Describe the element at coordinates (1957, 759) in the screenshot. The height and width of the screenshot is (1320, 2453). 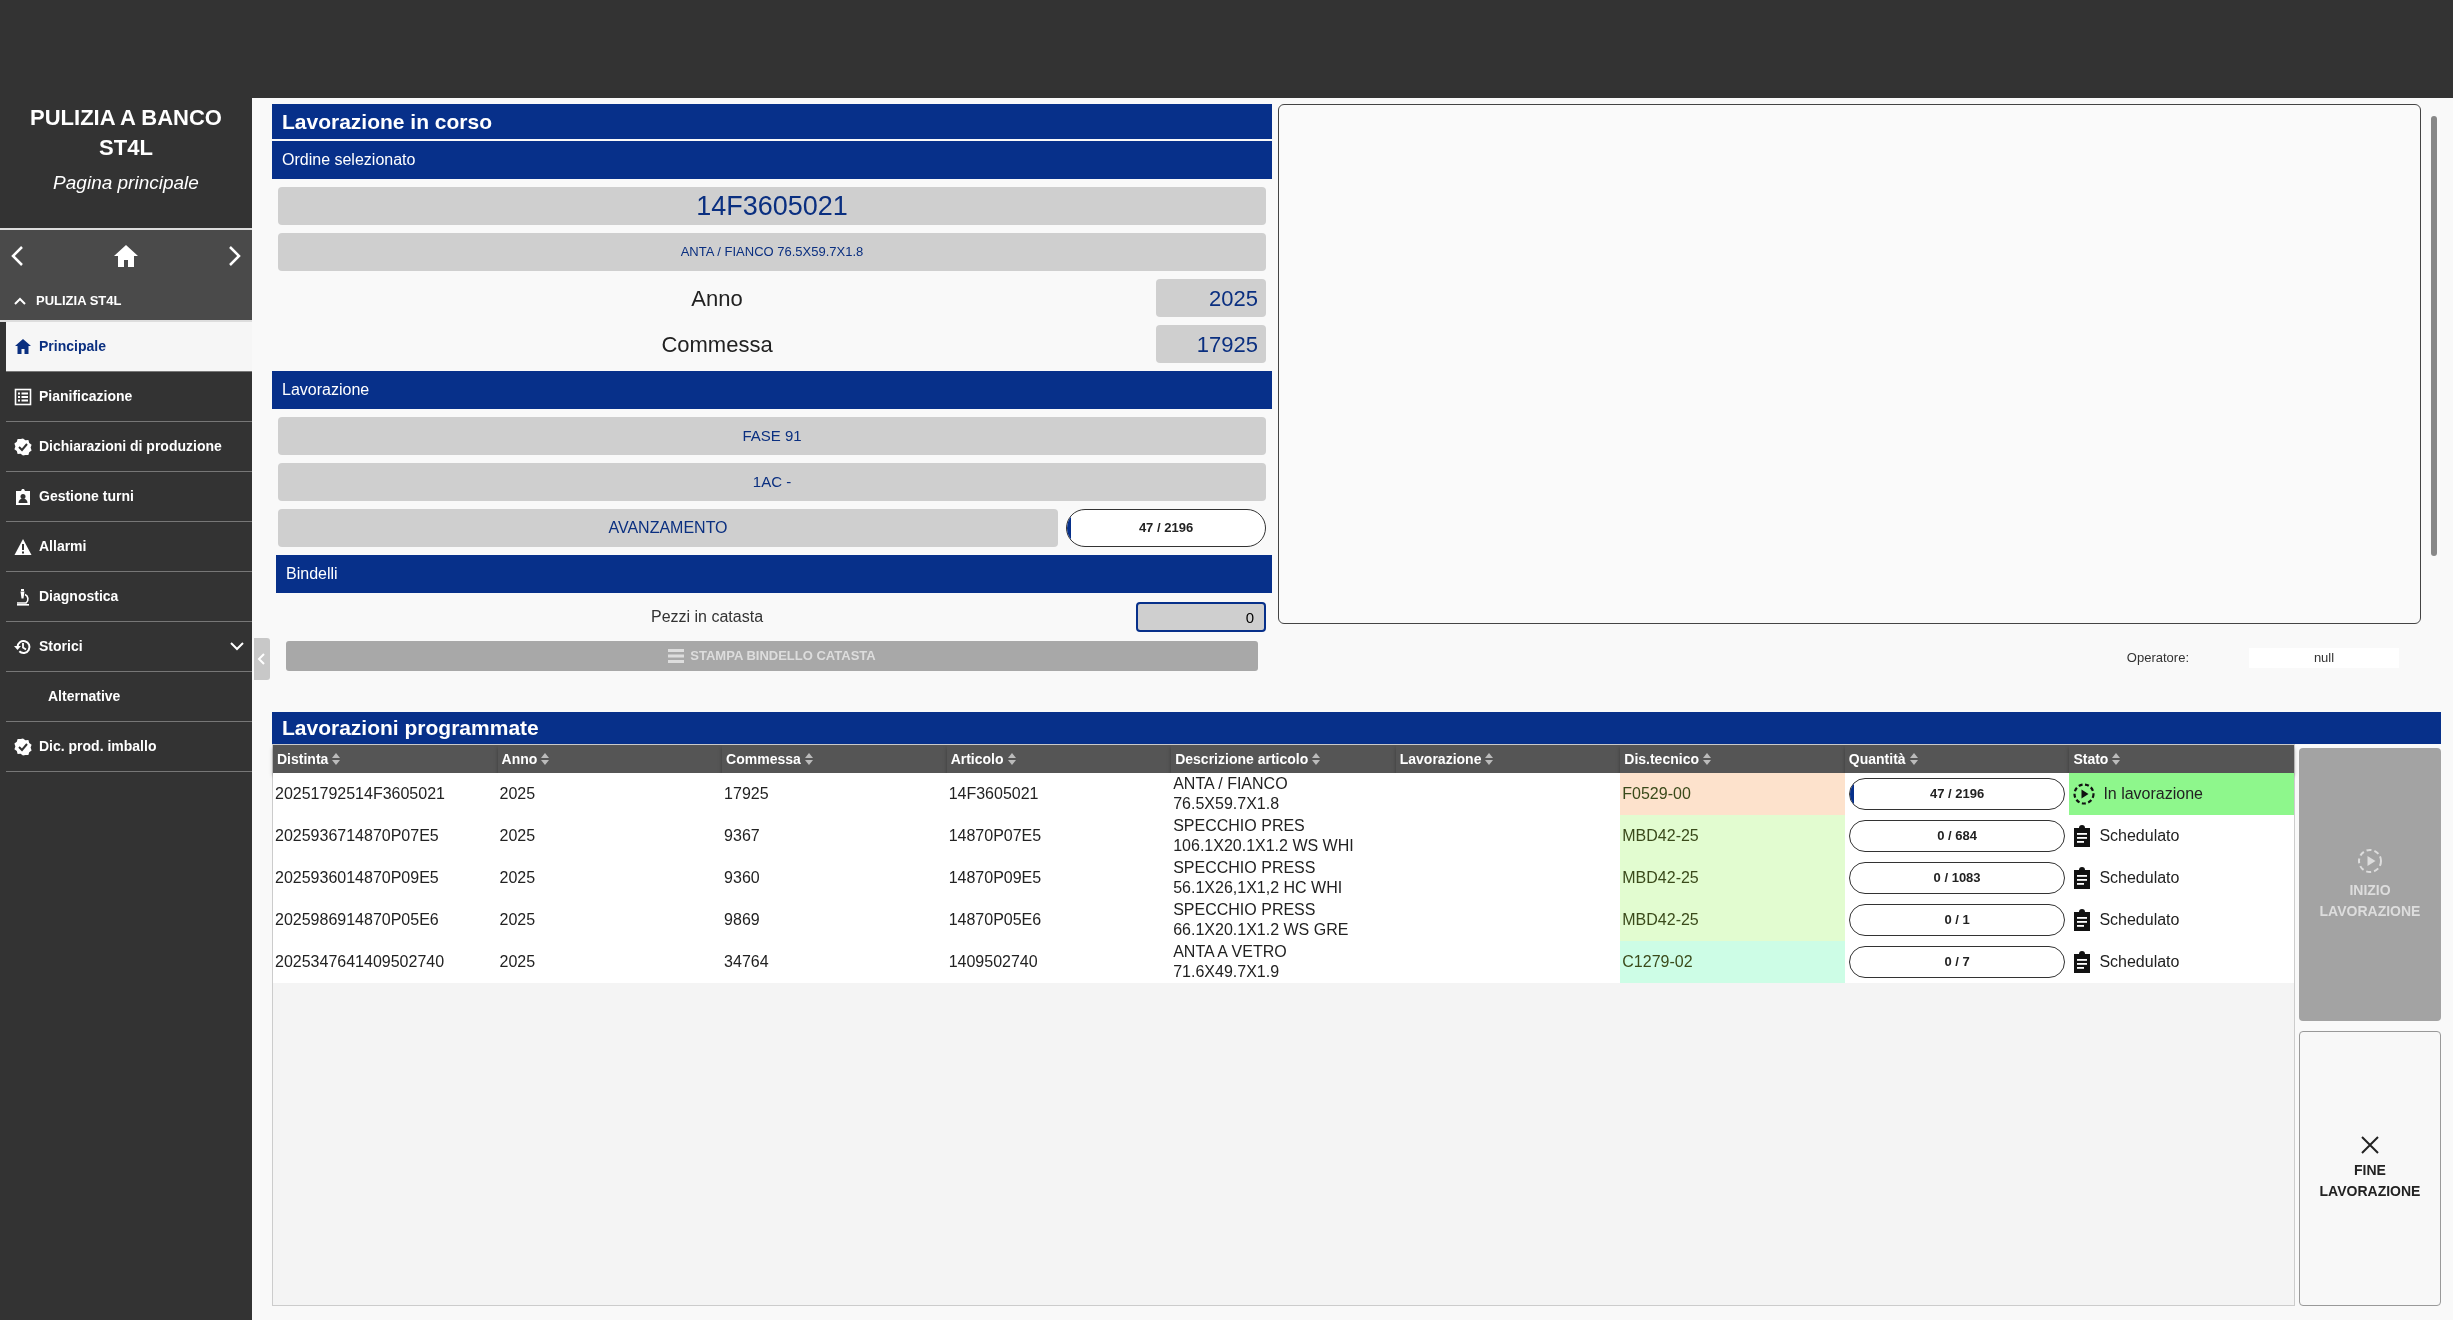
I see `column-header: Quantità` at that location.